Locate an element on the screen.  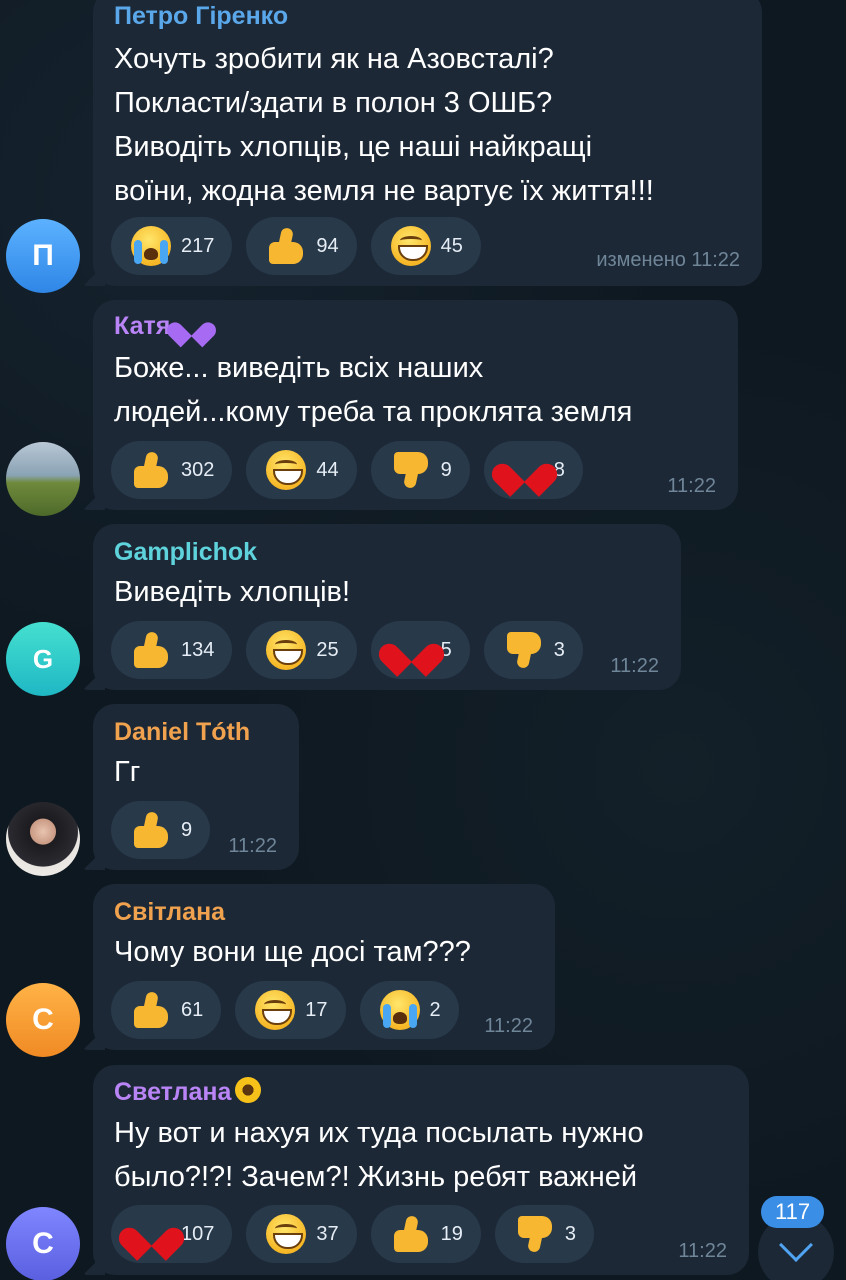
reactions: 61 17 2 is located at coordinates (285, 1010).